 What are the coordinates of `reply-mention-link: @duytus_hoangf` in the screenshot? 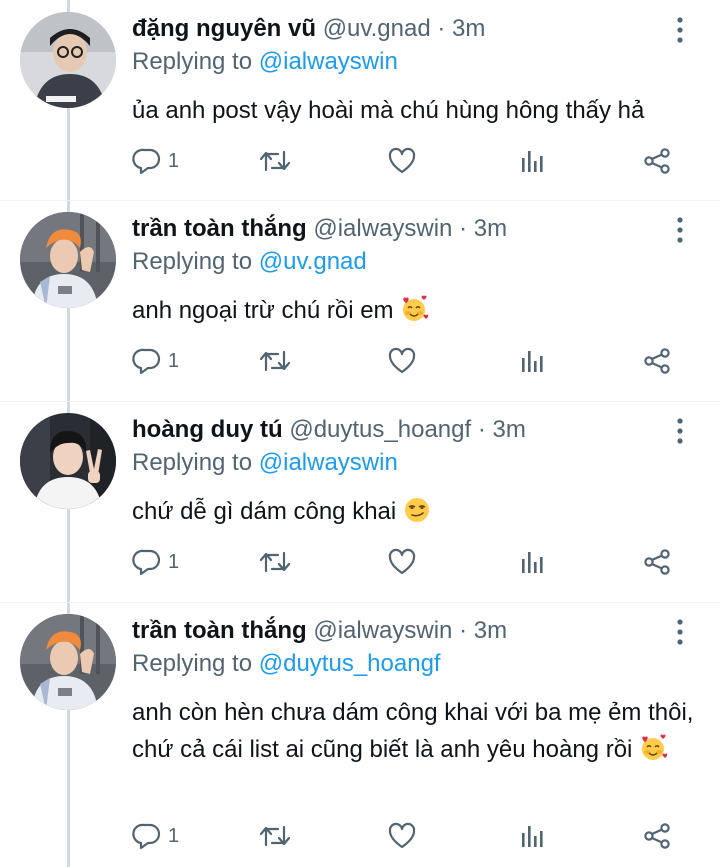 It's located at (350, 663).